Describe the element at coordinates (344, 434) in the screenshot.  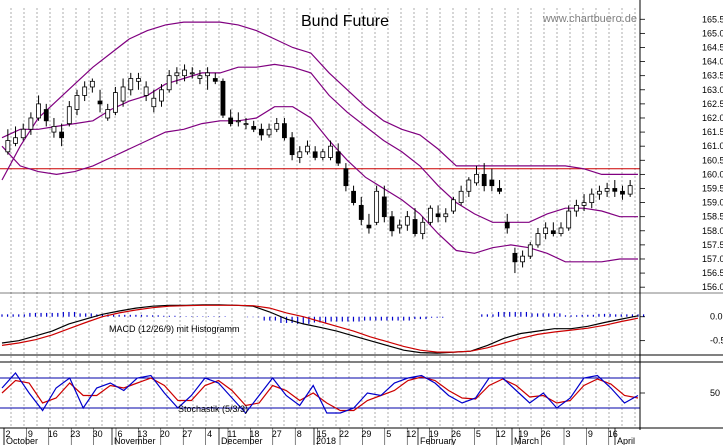
I see `x-day-label: 22` at that location.